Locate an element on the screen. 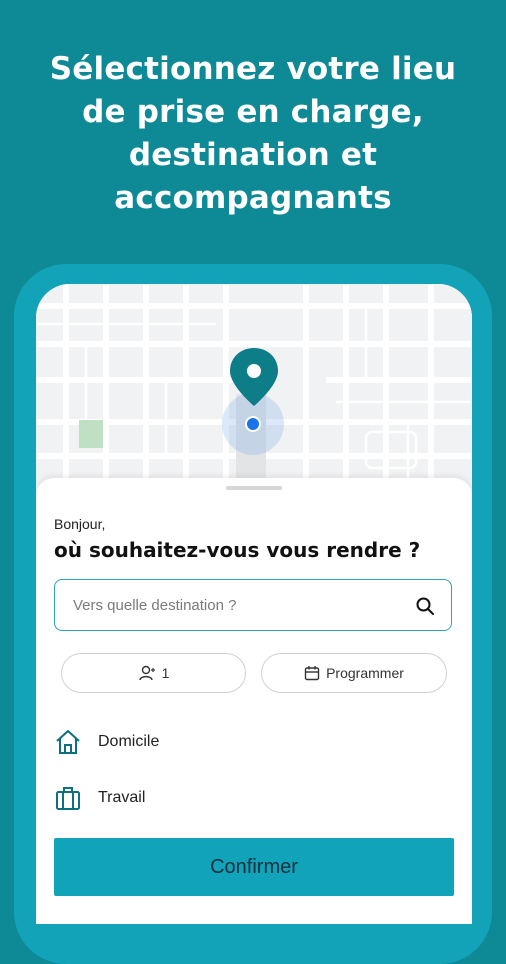 The width and height of the screenshot is (506, 964). headline-line: de prise en charge, is located at coordinates (253, 112).